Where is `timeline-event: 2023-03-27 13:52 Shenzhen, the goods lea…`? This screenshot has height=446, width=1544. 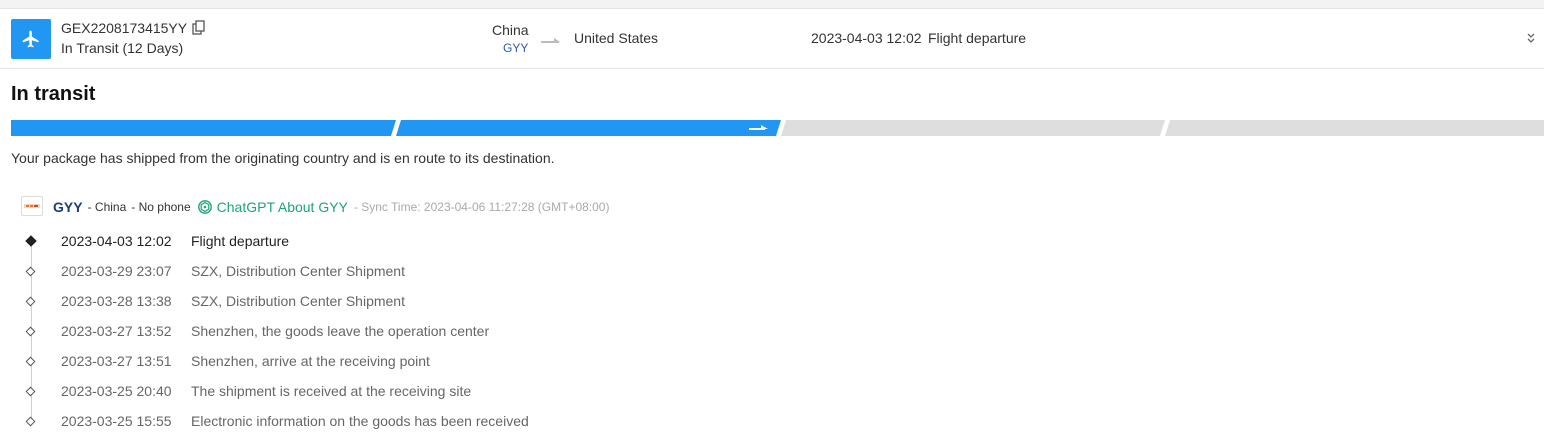 timeline-event: 2023-03-27 13:52 Shenzhen, the goods lea… is located at coordinates (450, 333).